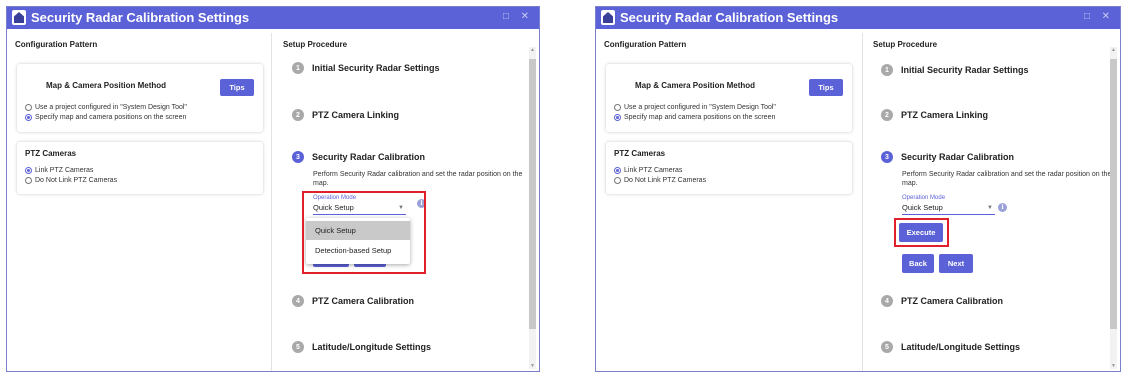  Describe the element at coordinates (922, 207) in the screenshot. I see `operation-mode-value: Quick Setup` at that location.